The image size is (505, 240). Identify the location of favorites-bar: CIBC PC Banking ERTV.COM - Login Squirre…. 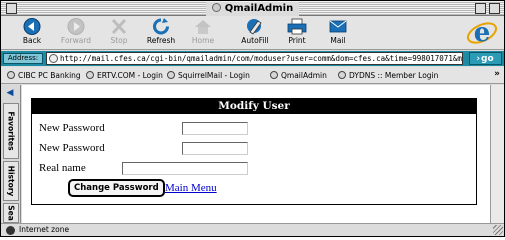
(252, 75).